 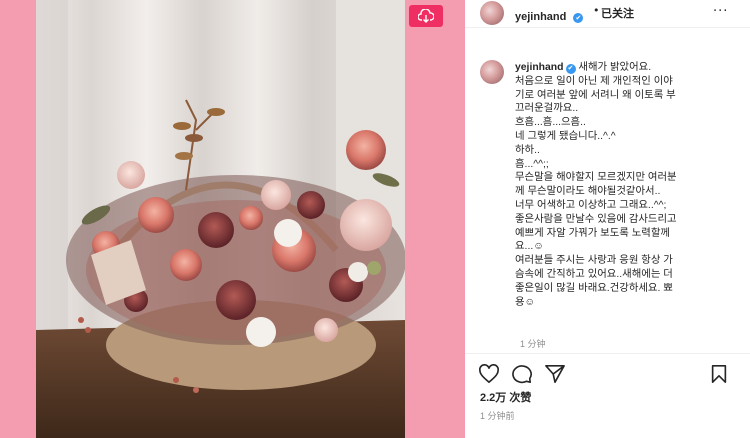 I want to click on download-button, so click(x=426, y=16).